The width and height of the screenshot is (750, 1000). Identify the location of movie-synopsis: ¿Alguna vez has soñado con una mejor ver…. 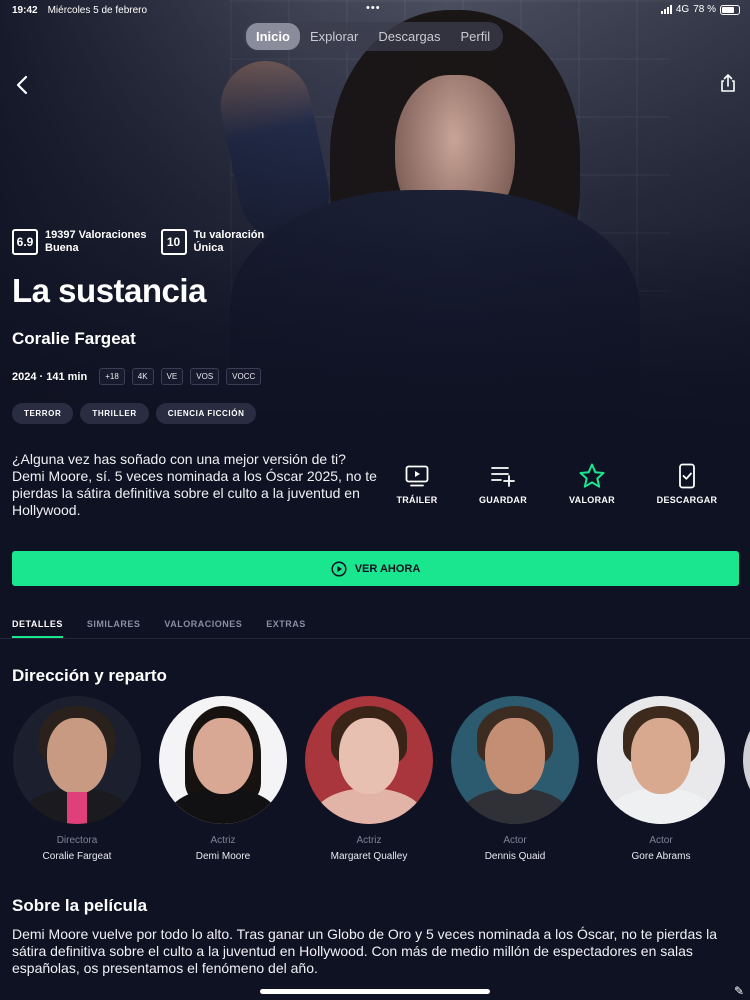
(194, 484).